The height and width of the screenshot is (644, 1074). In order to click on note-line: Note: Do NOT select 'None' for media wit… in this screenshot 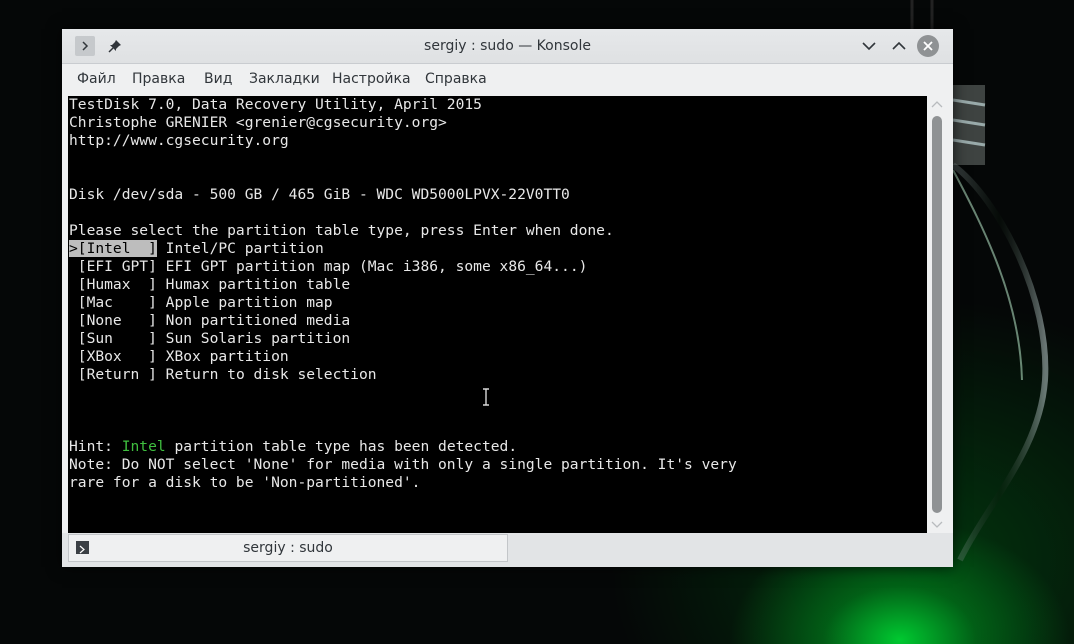, I will do `click(403, 464)`.